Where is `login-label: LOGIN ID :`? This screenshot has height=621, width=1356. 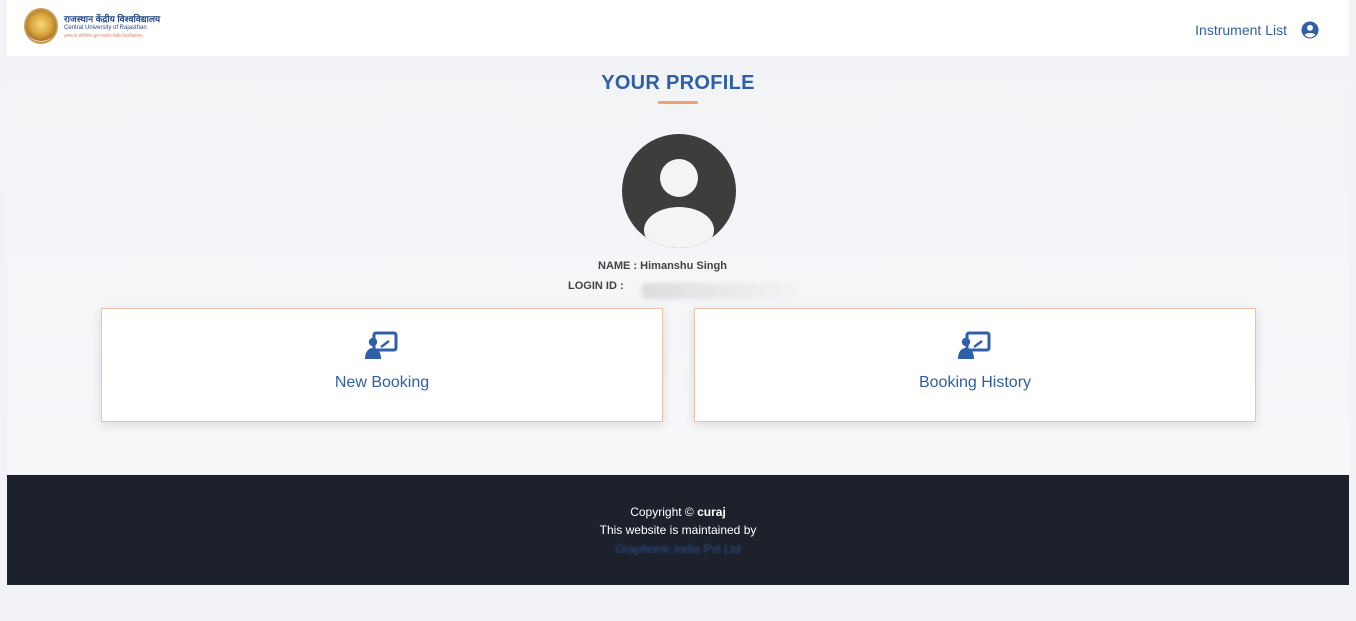 login-label: LOGIN ID : is located at coordinates (596, 286).